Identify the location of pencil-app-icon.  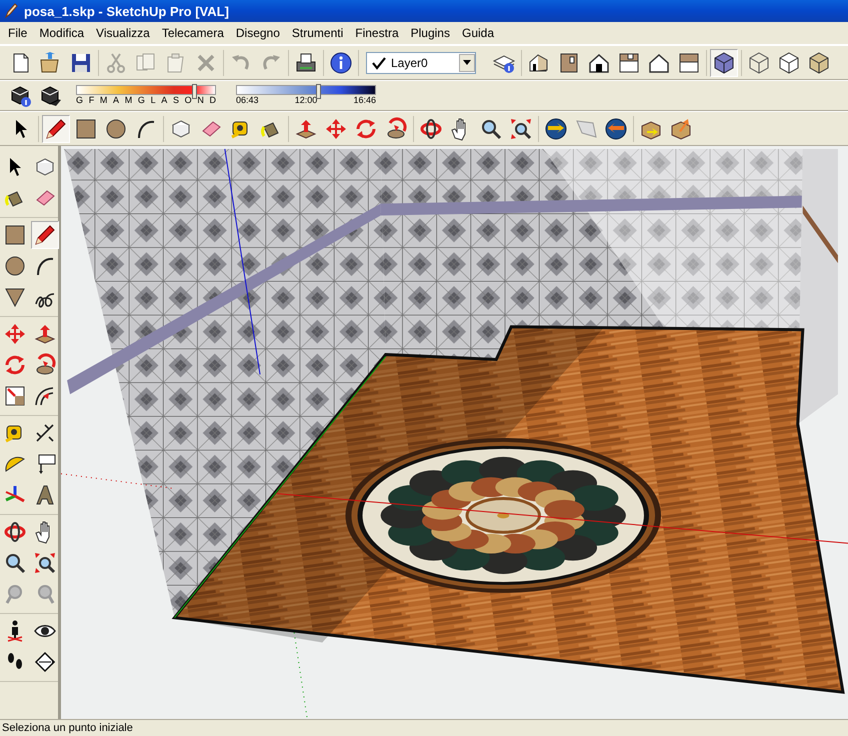
(11, 11).